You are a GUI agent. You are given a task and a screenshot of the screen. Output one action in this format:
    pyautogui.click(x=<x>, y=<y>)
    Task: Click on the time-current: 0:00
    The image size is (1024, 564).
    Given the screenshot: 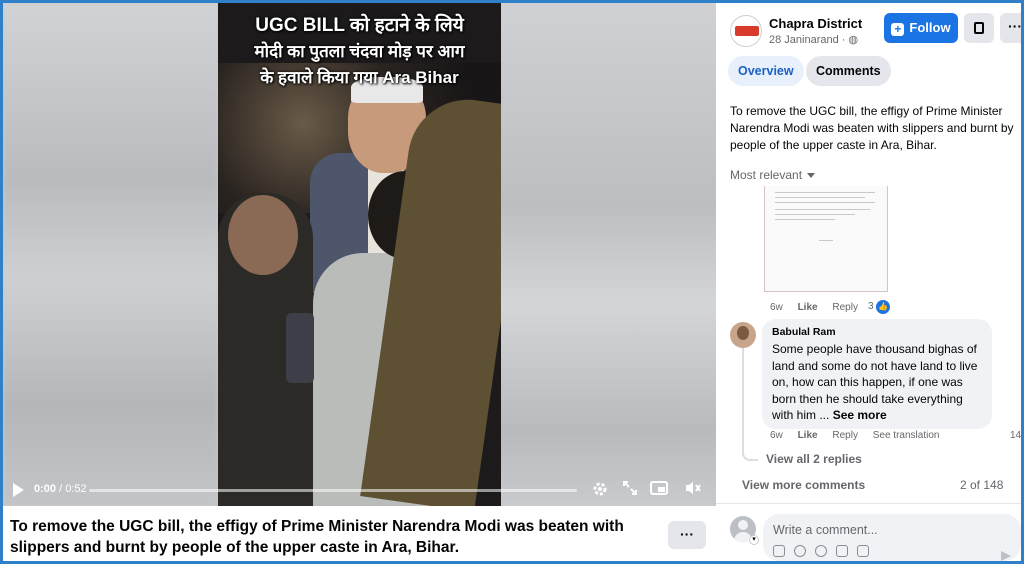 What is the action you would take?
    pyautogui.click(x=45, y=489)
    